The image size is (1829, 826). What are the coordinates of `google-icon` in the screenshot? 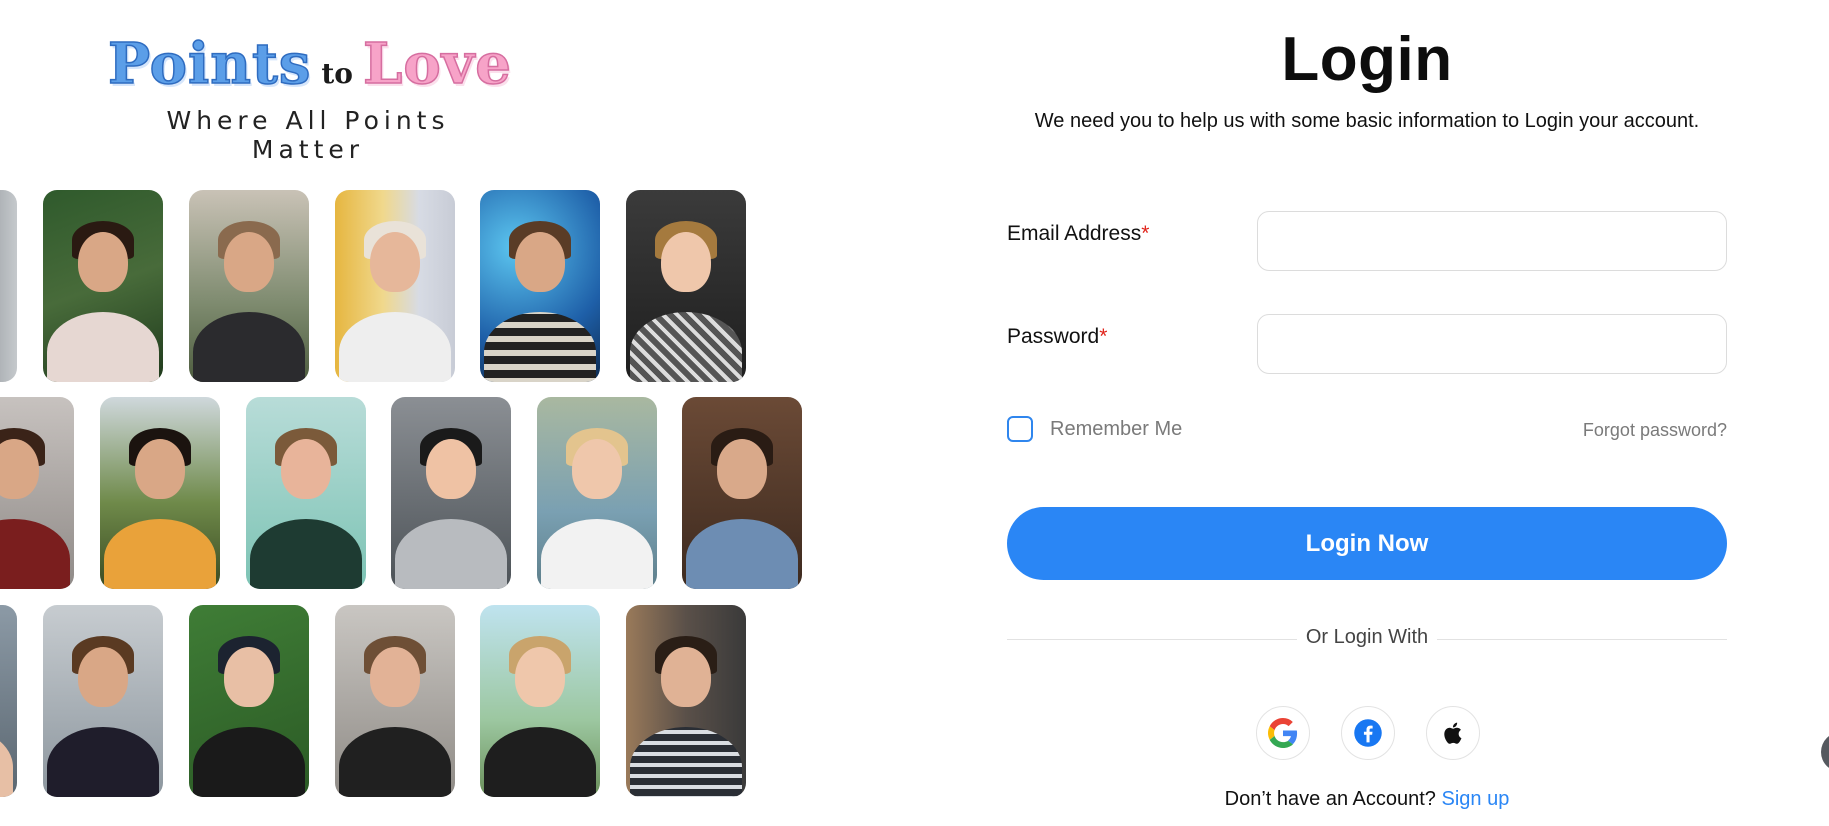 It's located at (1283, 733).